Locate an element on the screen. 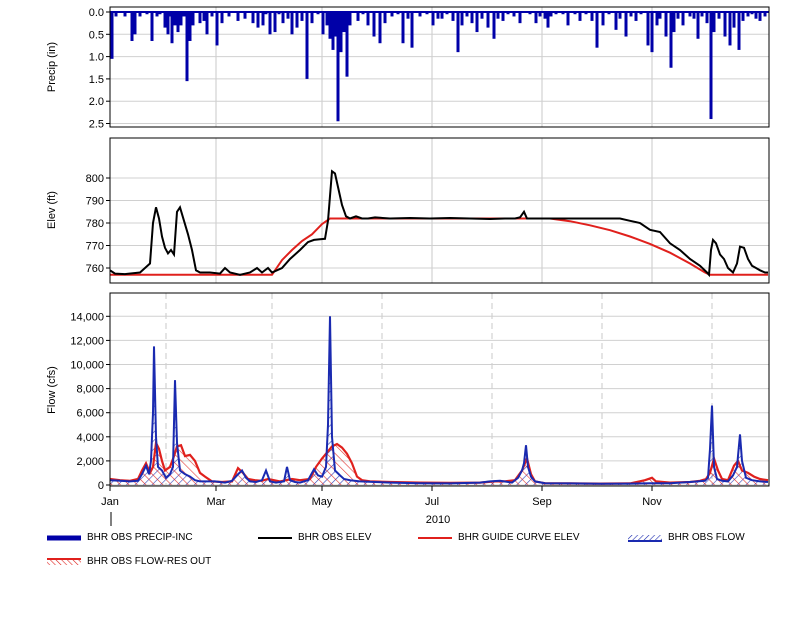  legend-label-guide-curve: BHR GUIDE CURVE ELEV is located at coordinates (519, 537).